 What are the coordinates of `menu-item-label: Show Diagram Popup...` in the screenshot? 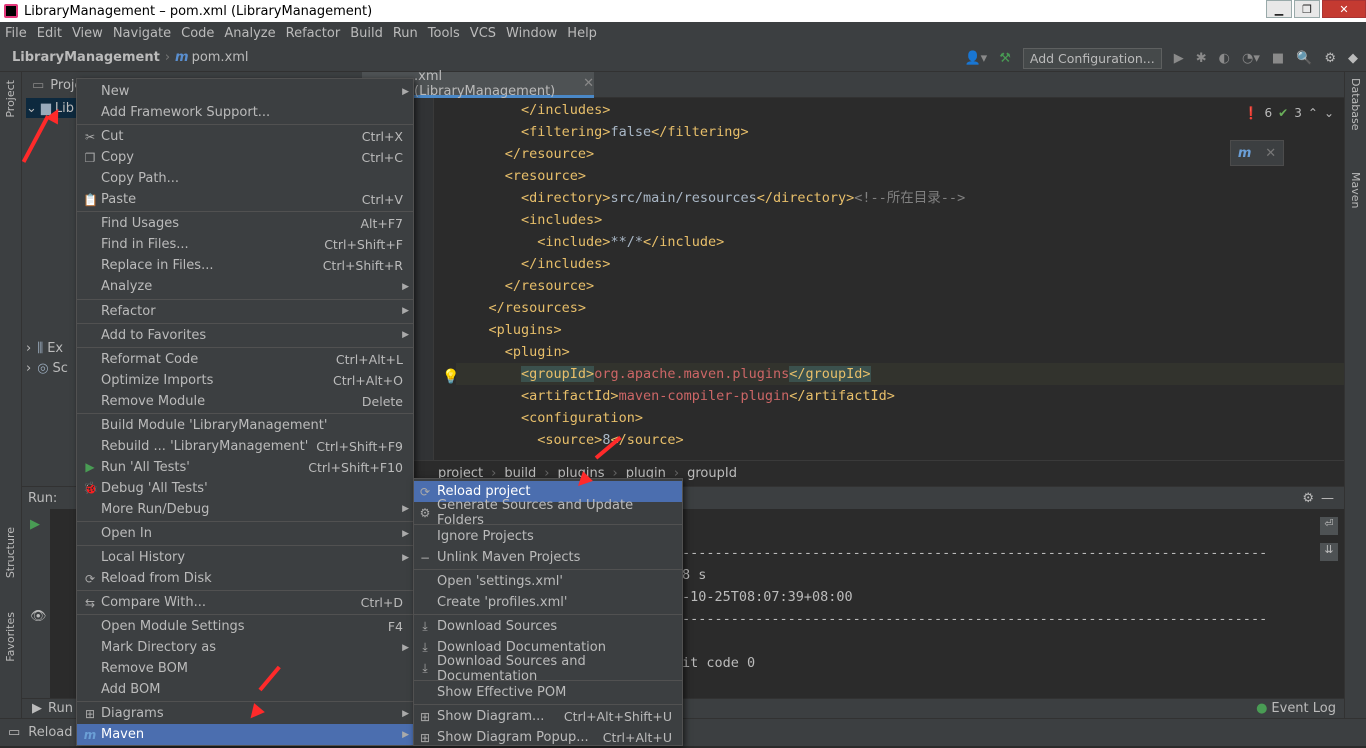 It's located at (513, 737).